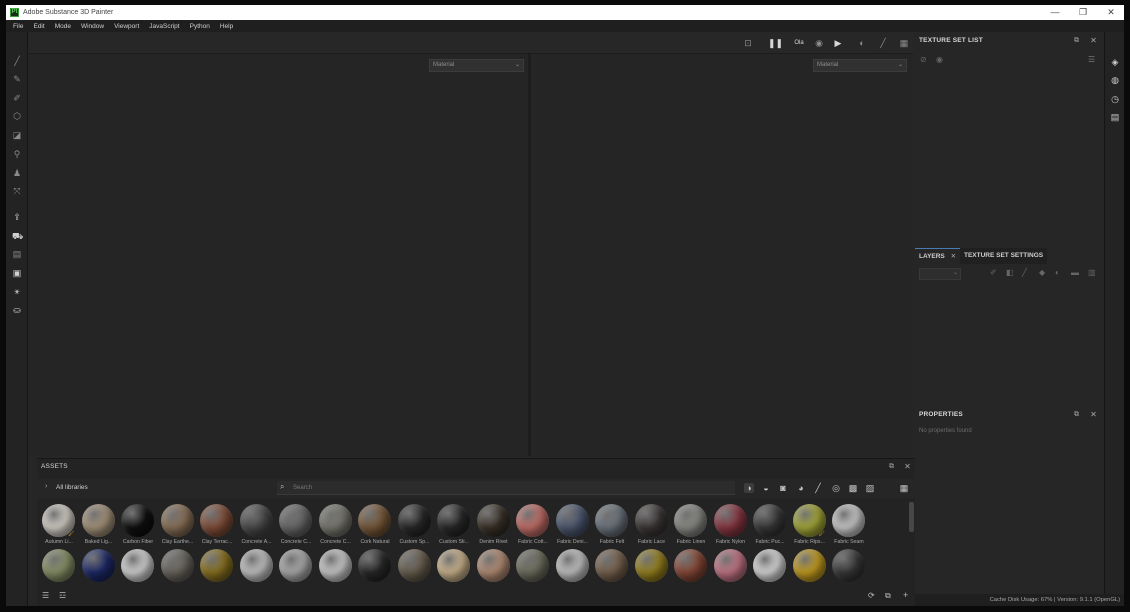  Describe the element at coordinates (904, 488) in the screenshot. I see `grid-view-icon: ▦` at that location.